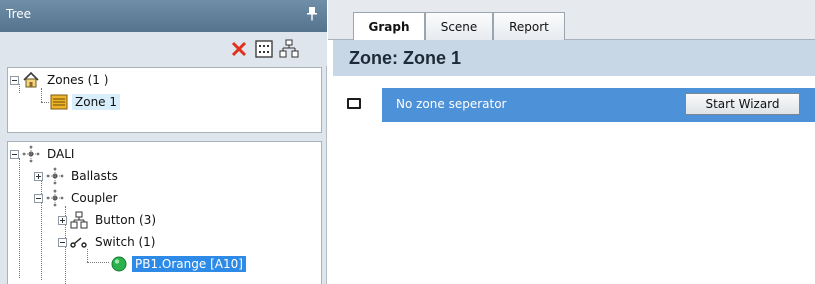  Describe the element at coordinates (459, 26) in the screenshot. I see `tab-scene: Scene` at that location.